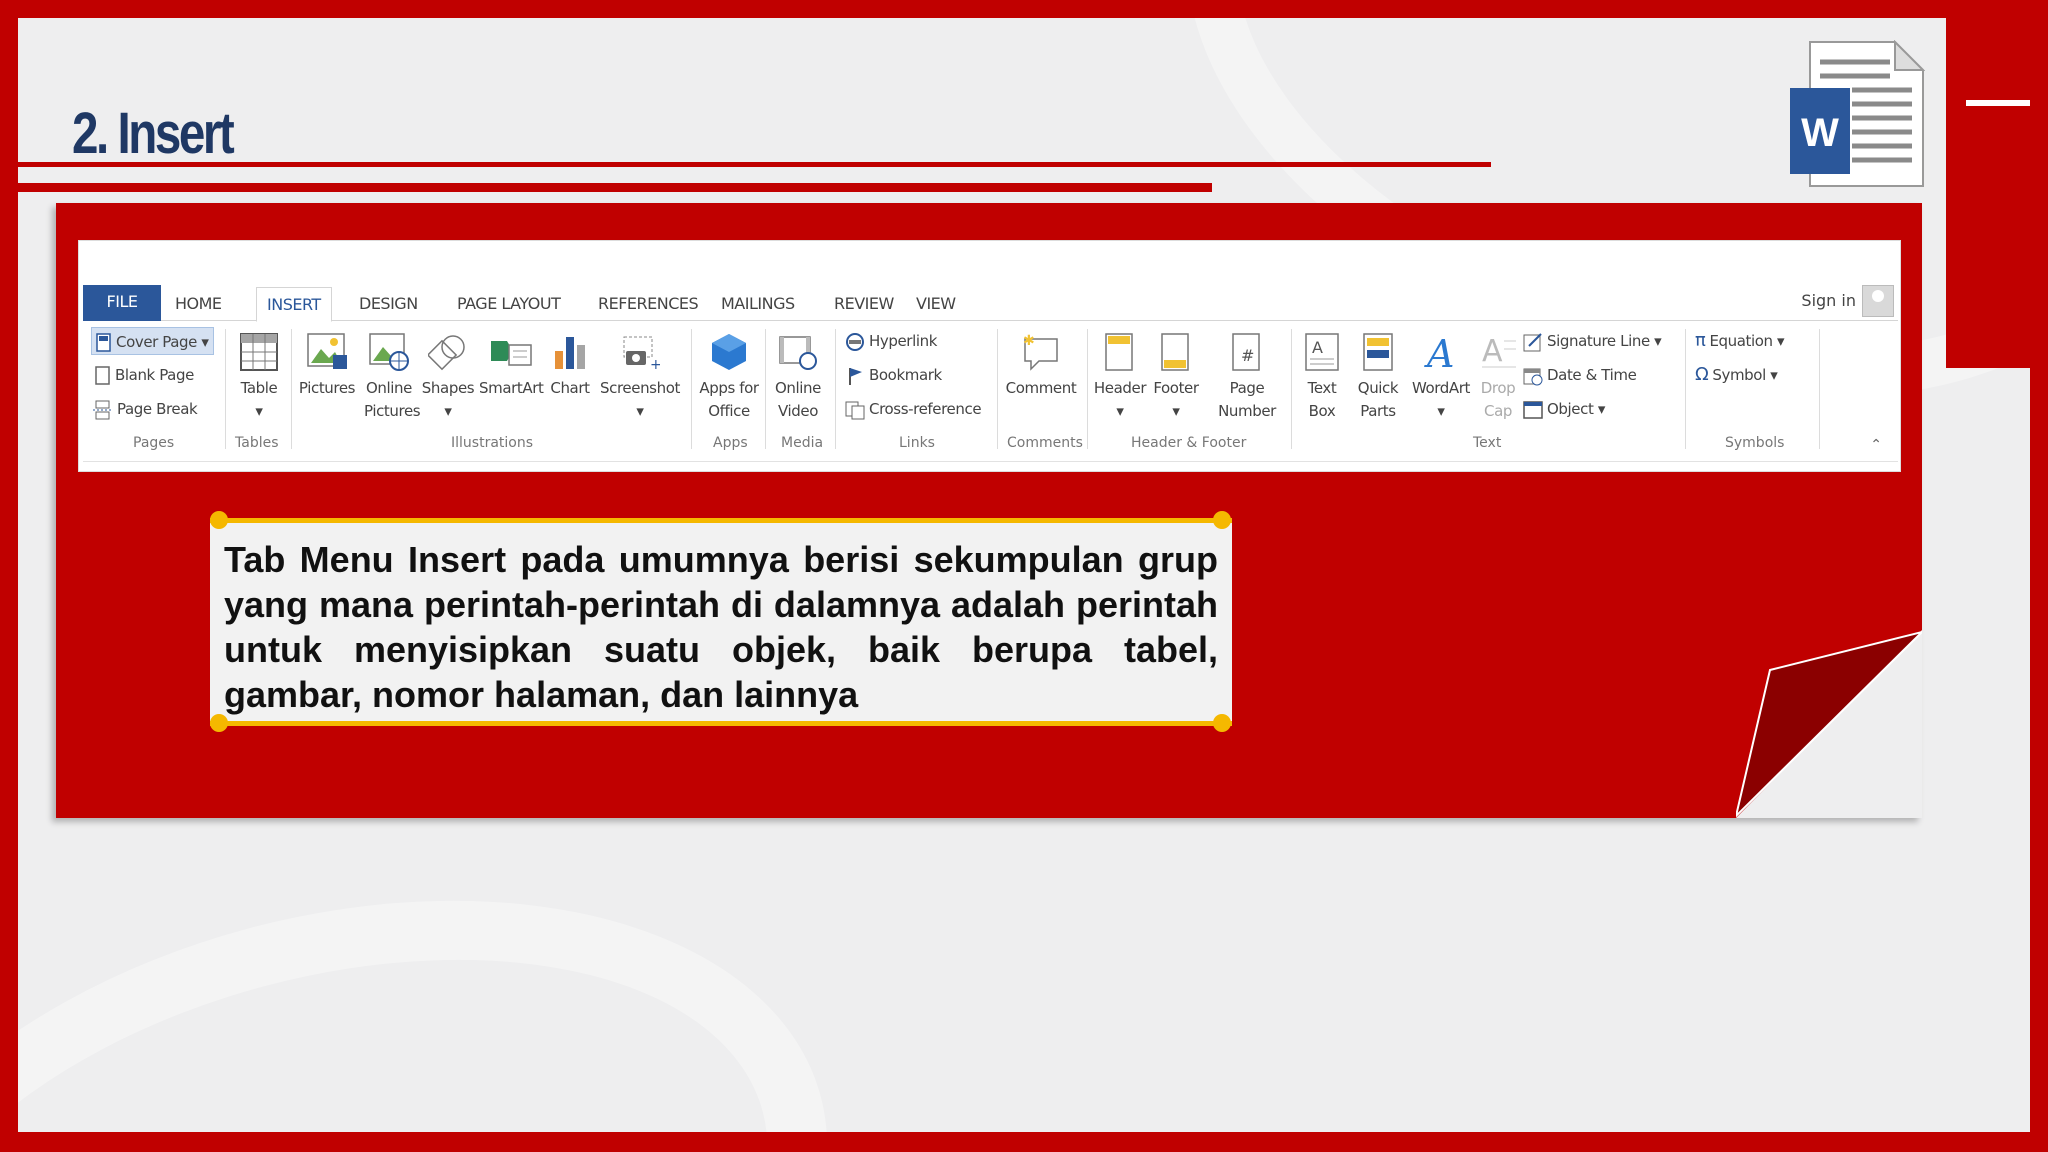  I want to click on blank-page-button: Blank Page, so click(144, 375).